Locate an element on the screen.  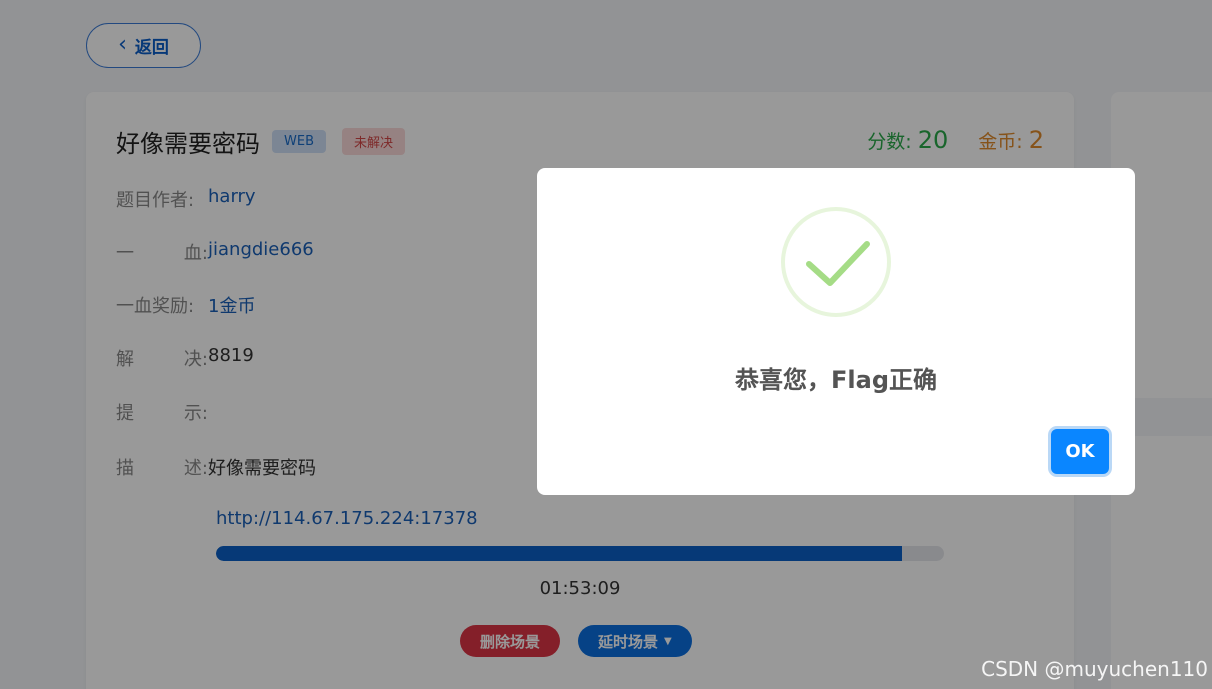
success-check-icon is located at coordinates (836, 262).